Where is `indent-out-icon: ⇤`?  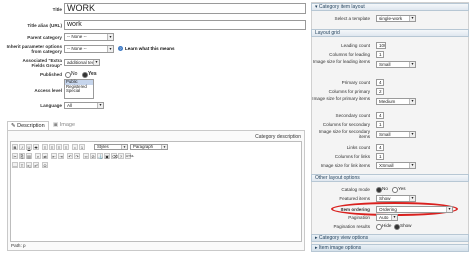
indent-out-icon: ⇤ is located at coordinates (54, 156).